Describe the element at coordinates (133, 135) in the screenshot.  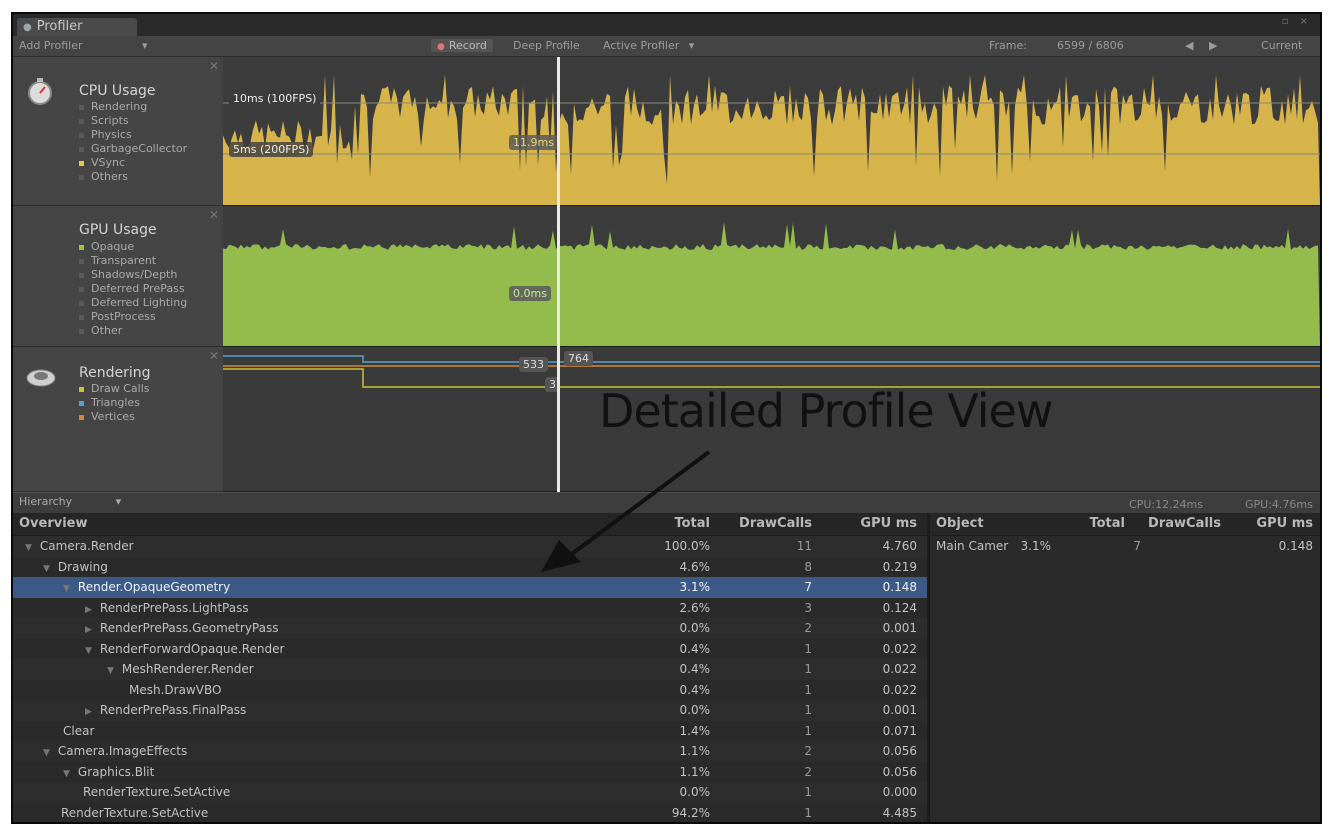
I see `cpu-legend-item: Physics` at that location.